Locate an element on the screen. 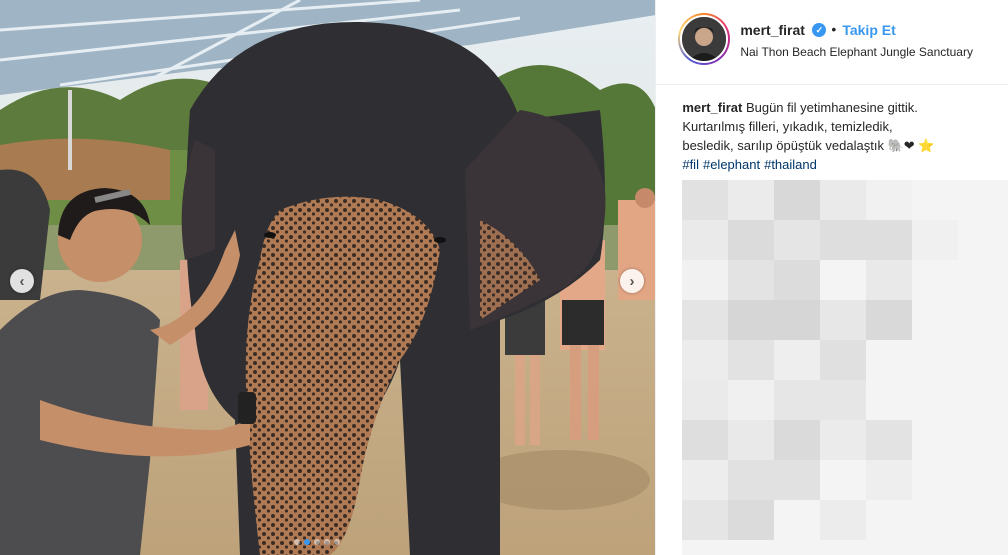 This screenshot has height=555, width=1008. verified-badge-icon: ✓ is located at coordinates (819, 30).